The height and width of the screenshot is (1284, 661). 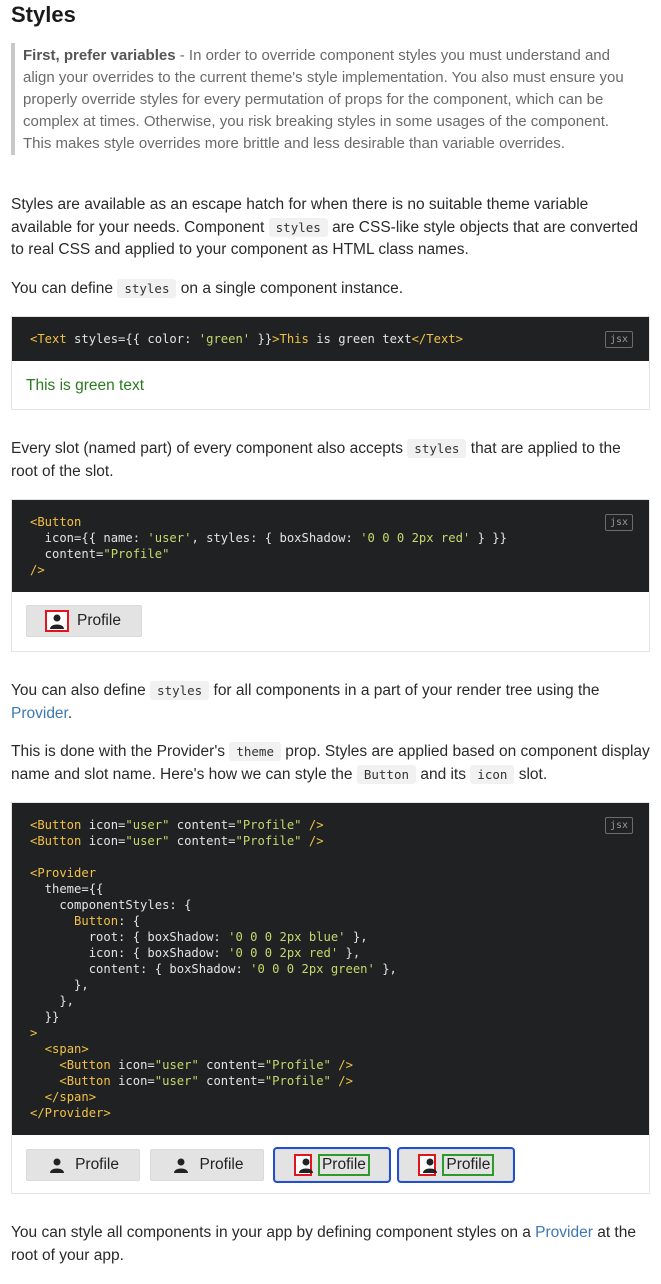 I want to click on text: You can also define, so click(x=81, y=690).